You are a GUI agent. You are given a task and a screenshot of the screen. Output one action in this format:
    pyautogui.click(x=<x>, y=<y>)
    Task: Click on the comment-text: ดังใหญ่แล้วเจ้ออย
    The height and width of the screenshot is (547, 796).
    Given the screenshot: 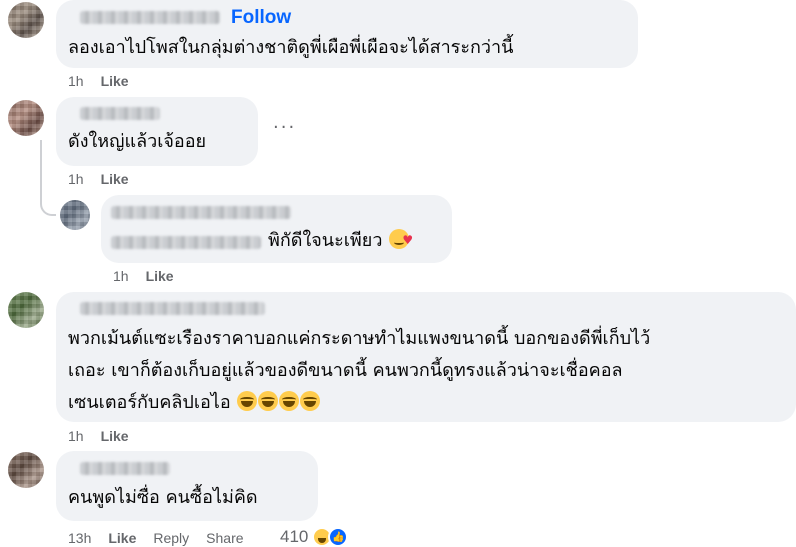 What is the action you would take?
    pyautogui.click(x=137, y=141)
    